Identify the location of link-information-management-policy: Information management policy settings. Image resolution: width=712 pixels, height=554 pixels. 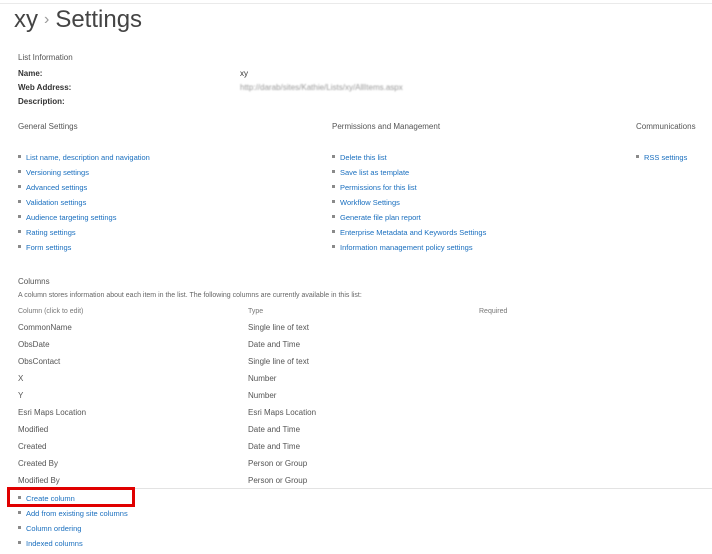
(409, 250).